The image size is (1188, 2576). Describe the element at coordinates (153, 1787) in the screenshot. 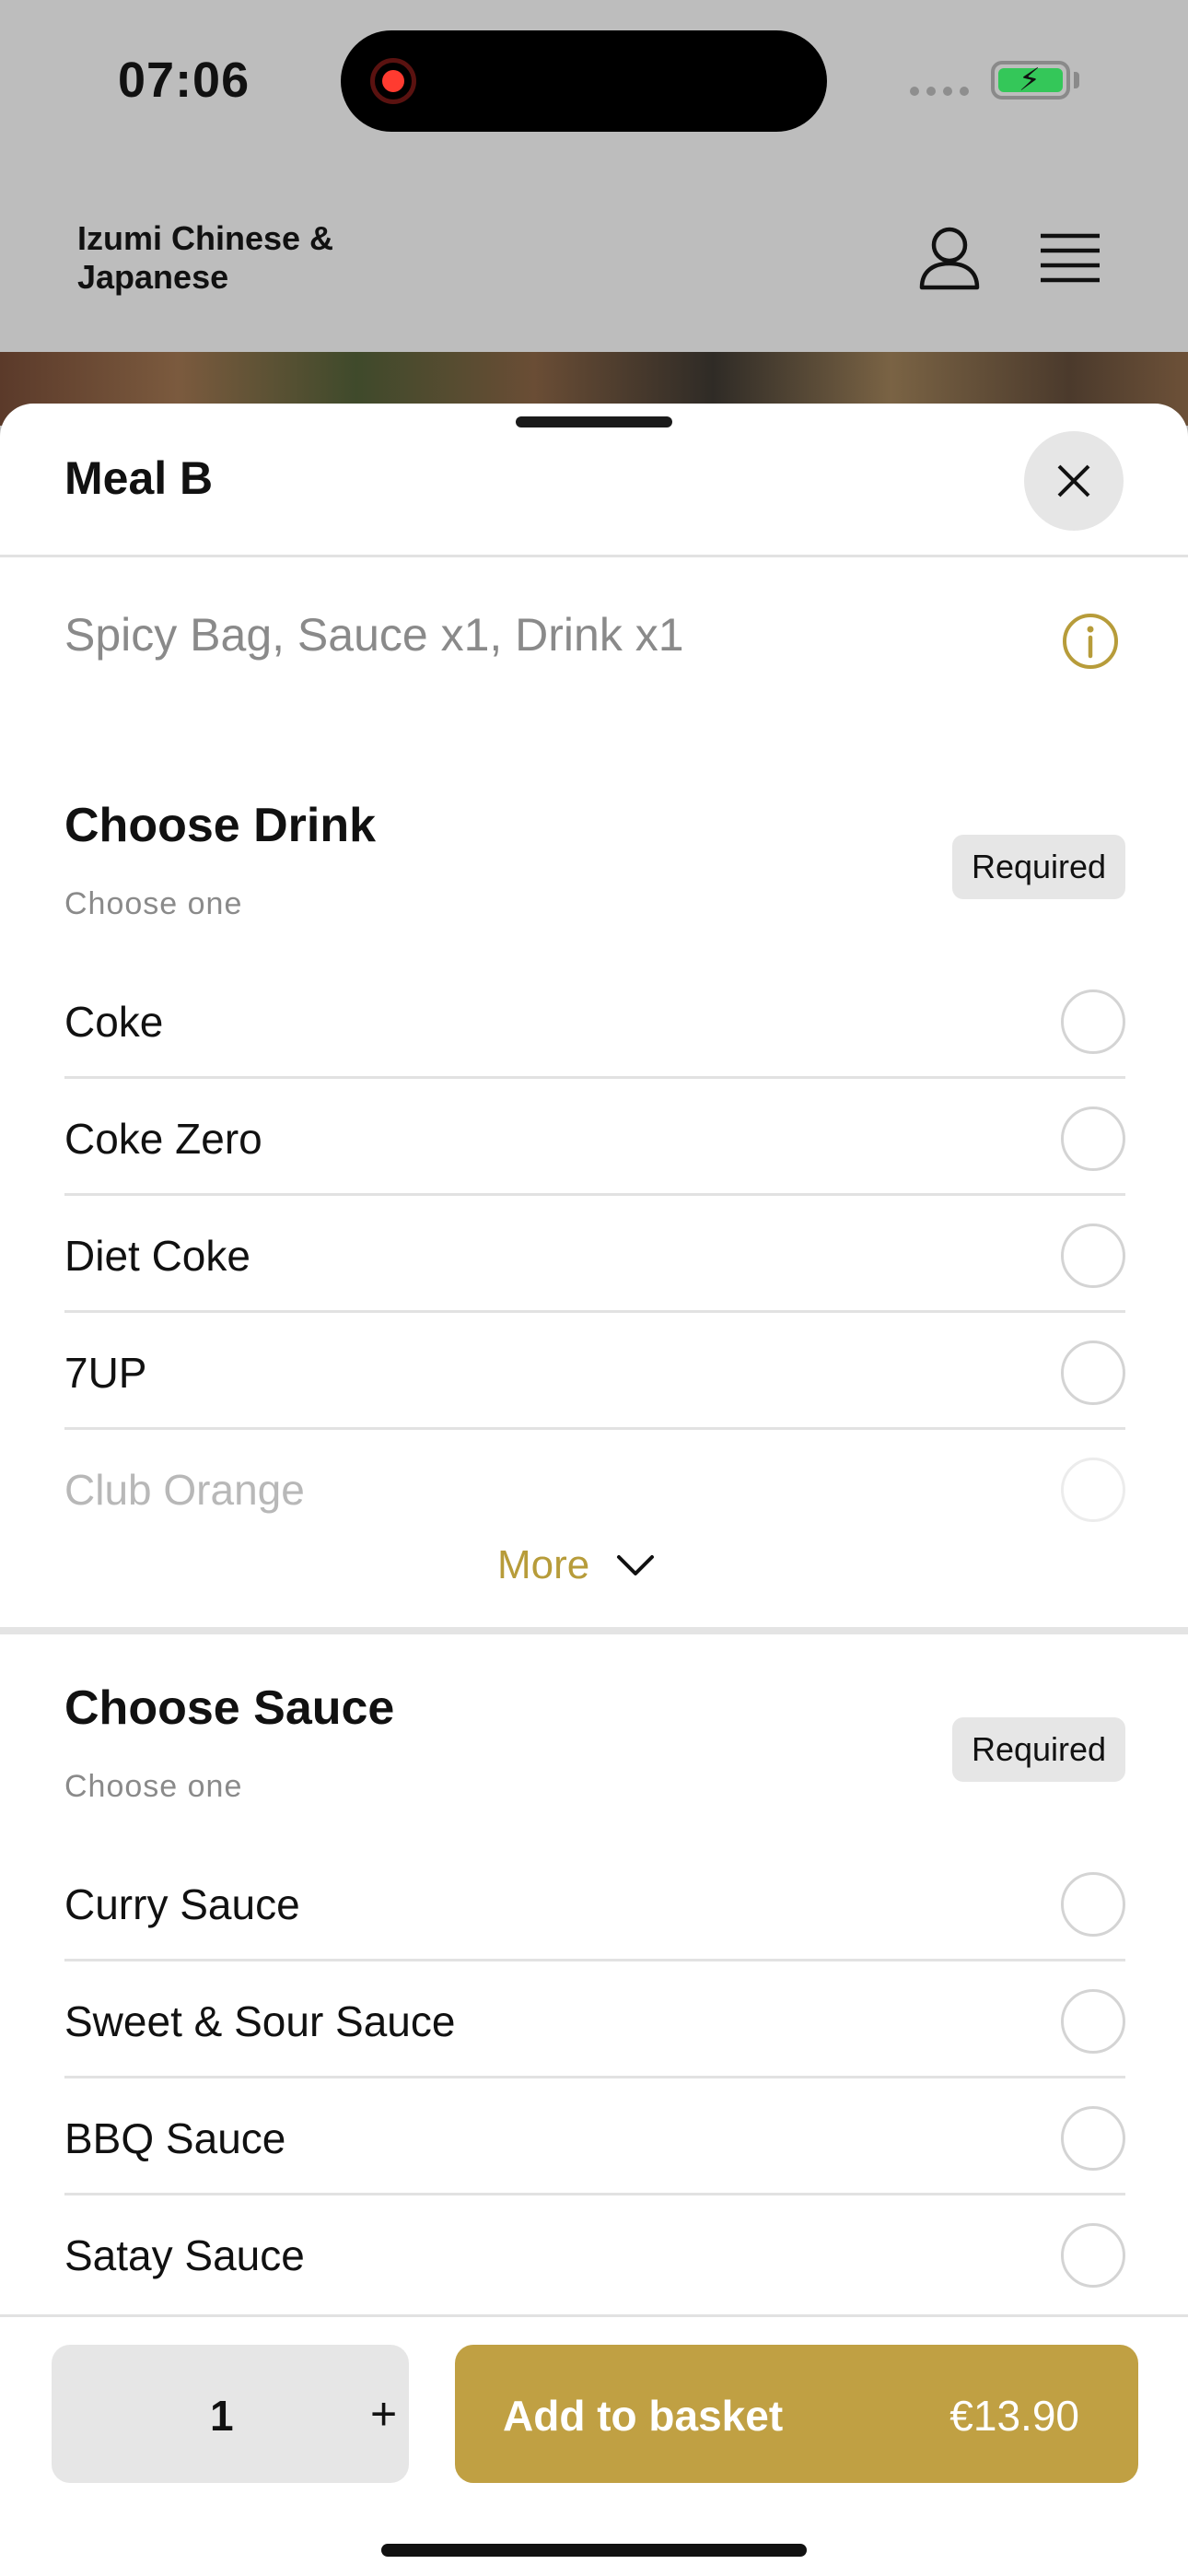

I see `sauce-group-subtitle: Choose one` at that location.